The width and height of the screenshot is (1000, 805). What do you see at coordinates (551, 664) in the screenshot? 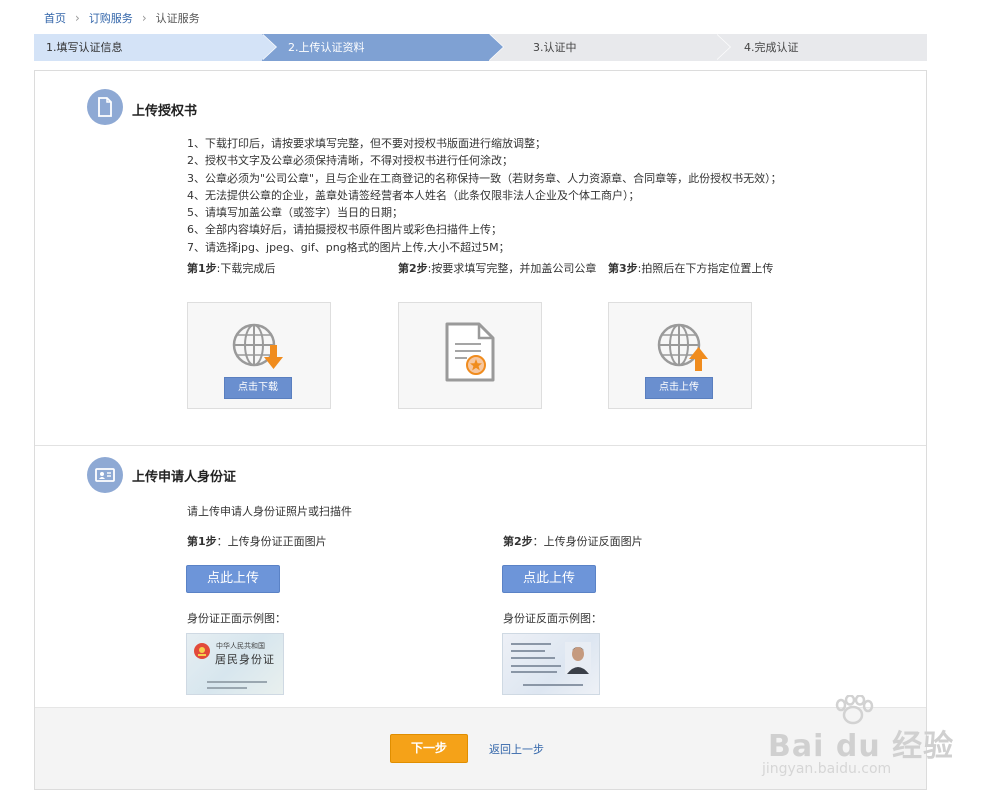
I see `id-back-sample-image` at bounding box center [551, 664].